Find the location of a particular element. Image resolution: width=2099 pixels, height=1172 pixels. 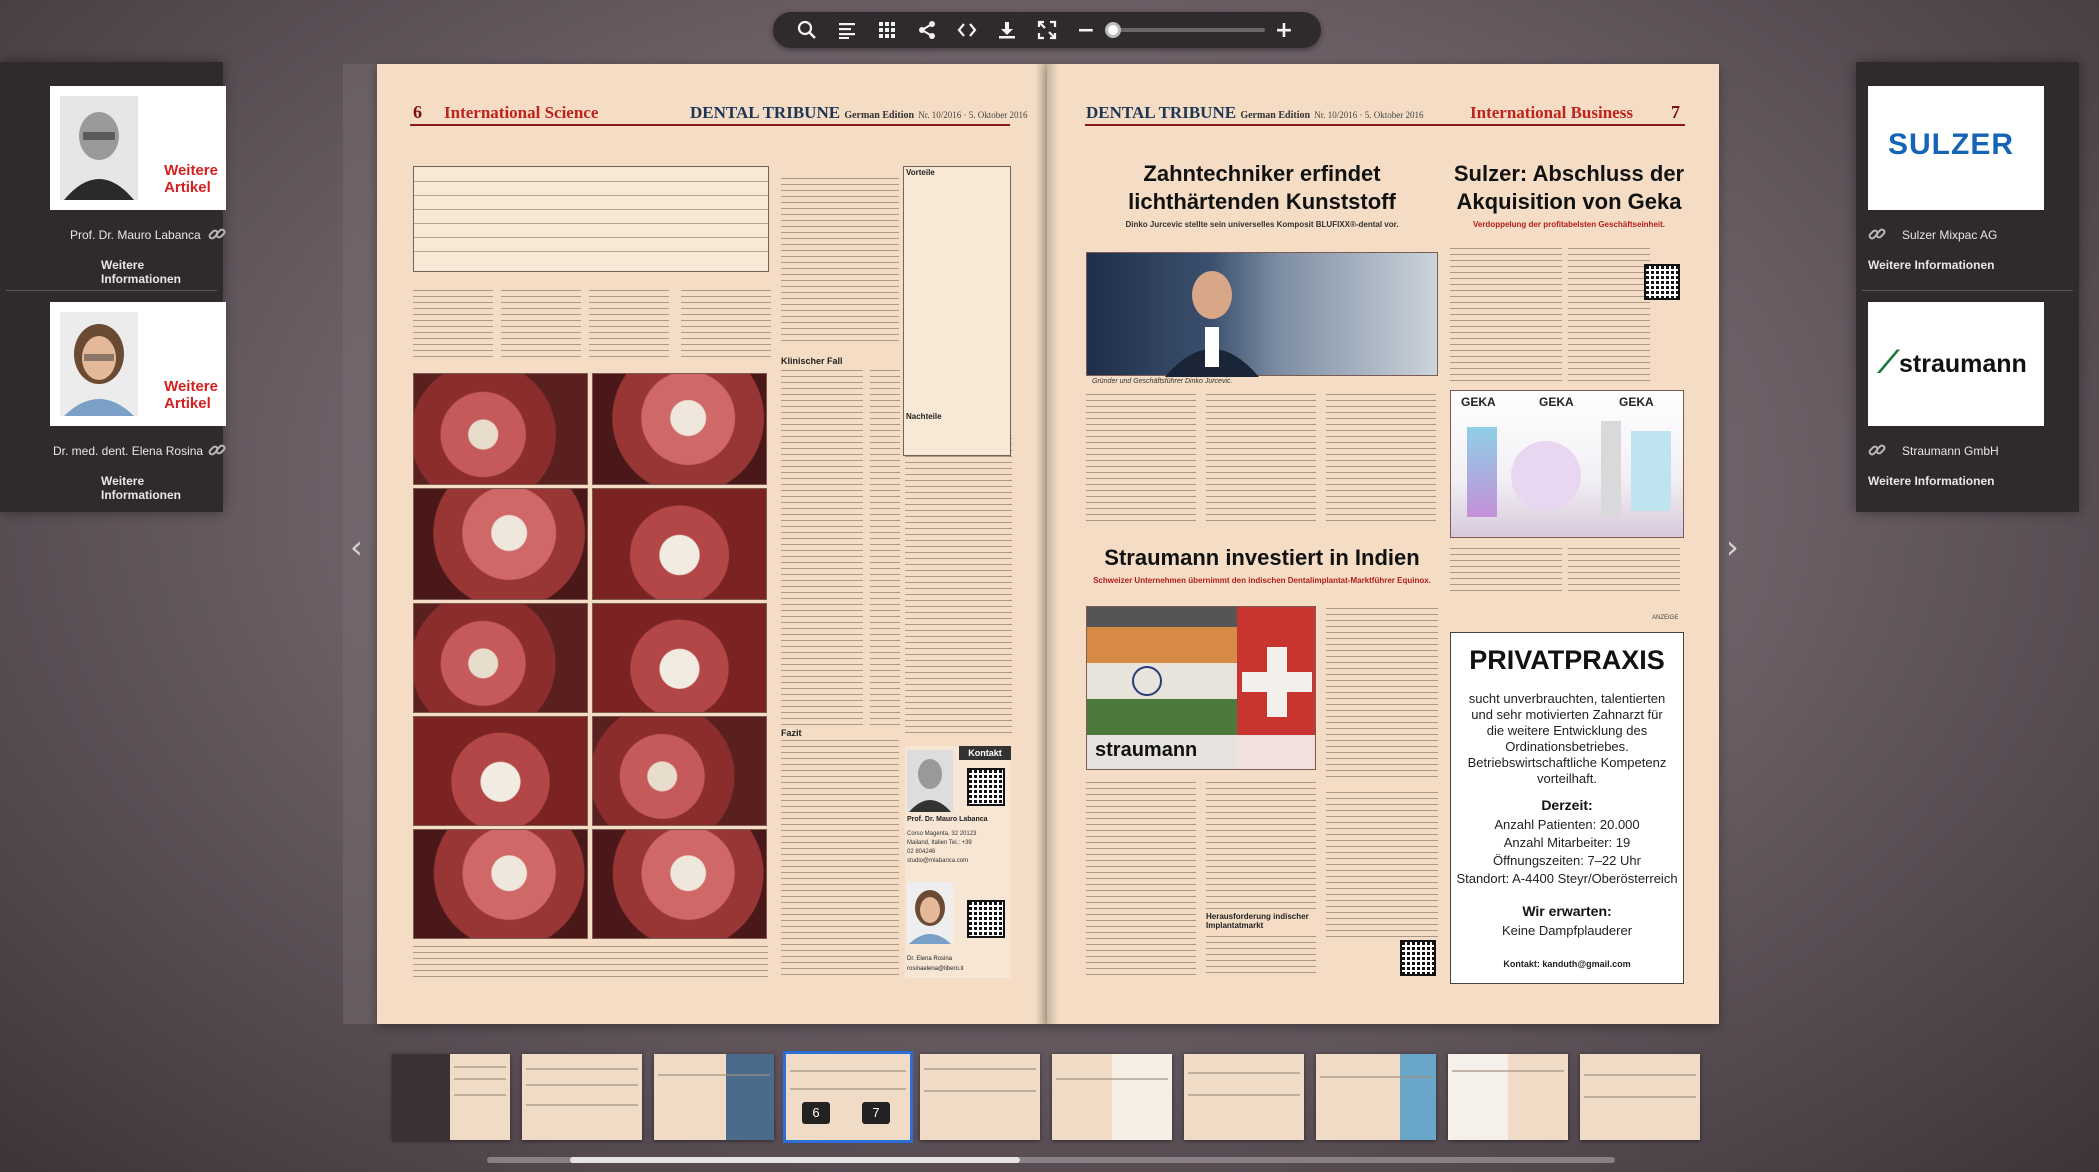

page-number: 6 is located at coordinates (417, 112).